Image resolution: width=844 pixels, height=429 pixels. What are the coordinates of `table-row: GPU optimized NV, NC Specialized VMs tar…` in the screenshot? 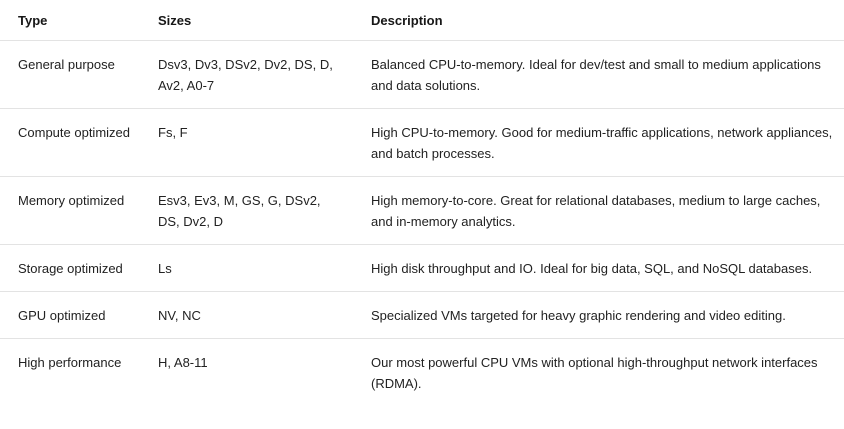 It's located at (422, 315).